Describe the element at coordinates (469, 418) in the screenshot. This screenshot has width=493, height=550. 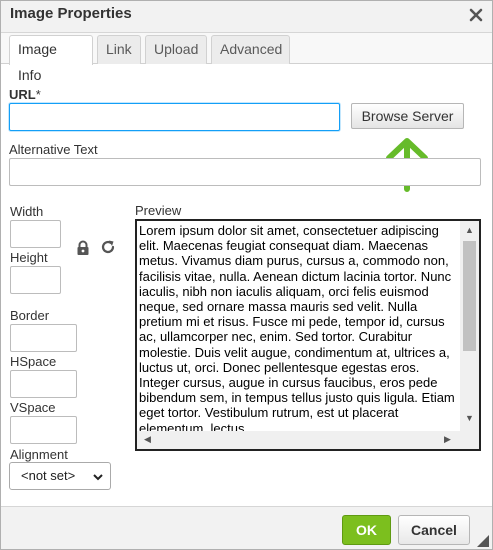
I see `scroll-down-icon: ▼` at that location.